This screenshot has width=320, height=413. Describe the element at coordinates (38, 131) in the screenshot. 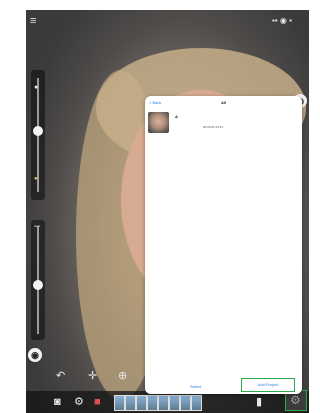

I see `exposure-knob` at that location.